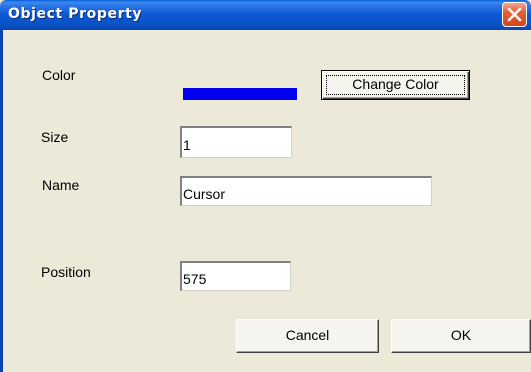 The height and width of the screenshot is (372, 531). Describe the element at coordinates (306, 191) in the screenshot. I see `name-field` at that location.